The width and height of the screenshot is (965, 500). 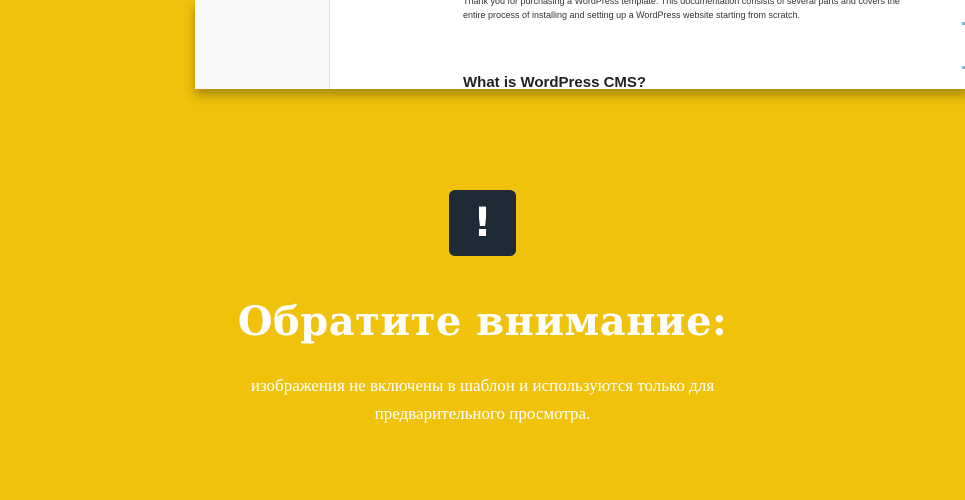 What do you see at coordinates (482, 321) in the screenshot?
I see `notice-title: Обратите внимание:` at bounding box center [482, 321].